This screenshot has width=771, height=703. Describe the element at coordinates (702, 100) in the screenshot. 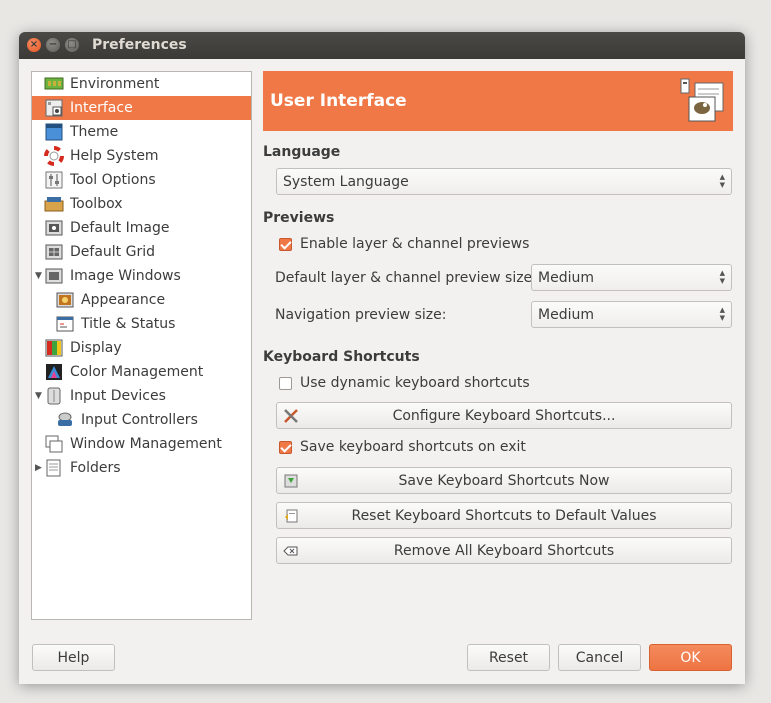

I see `gimp-interface-icon` at that location.